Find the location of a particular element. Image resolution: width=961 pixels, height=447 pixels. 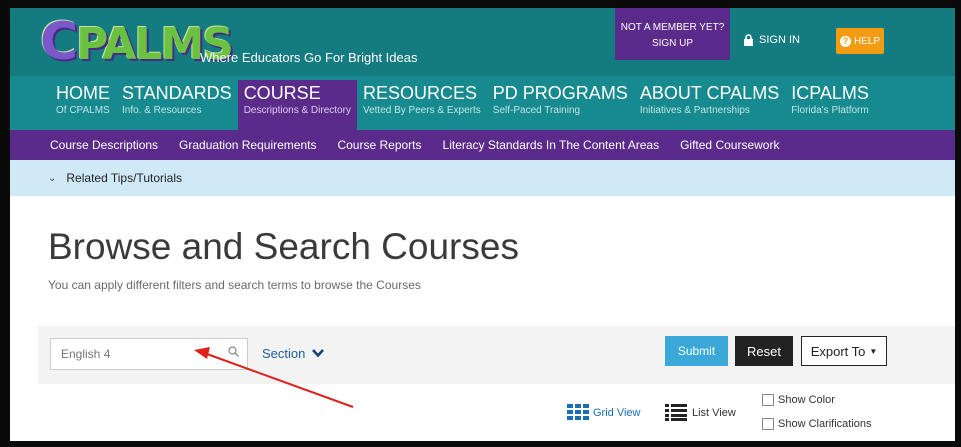

nav-home: HOME Of CPALMS is located at coordinates (83, 105).